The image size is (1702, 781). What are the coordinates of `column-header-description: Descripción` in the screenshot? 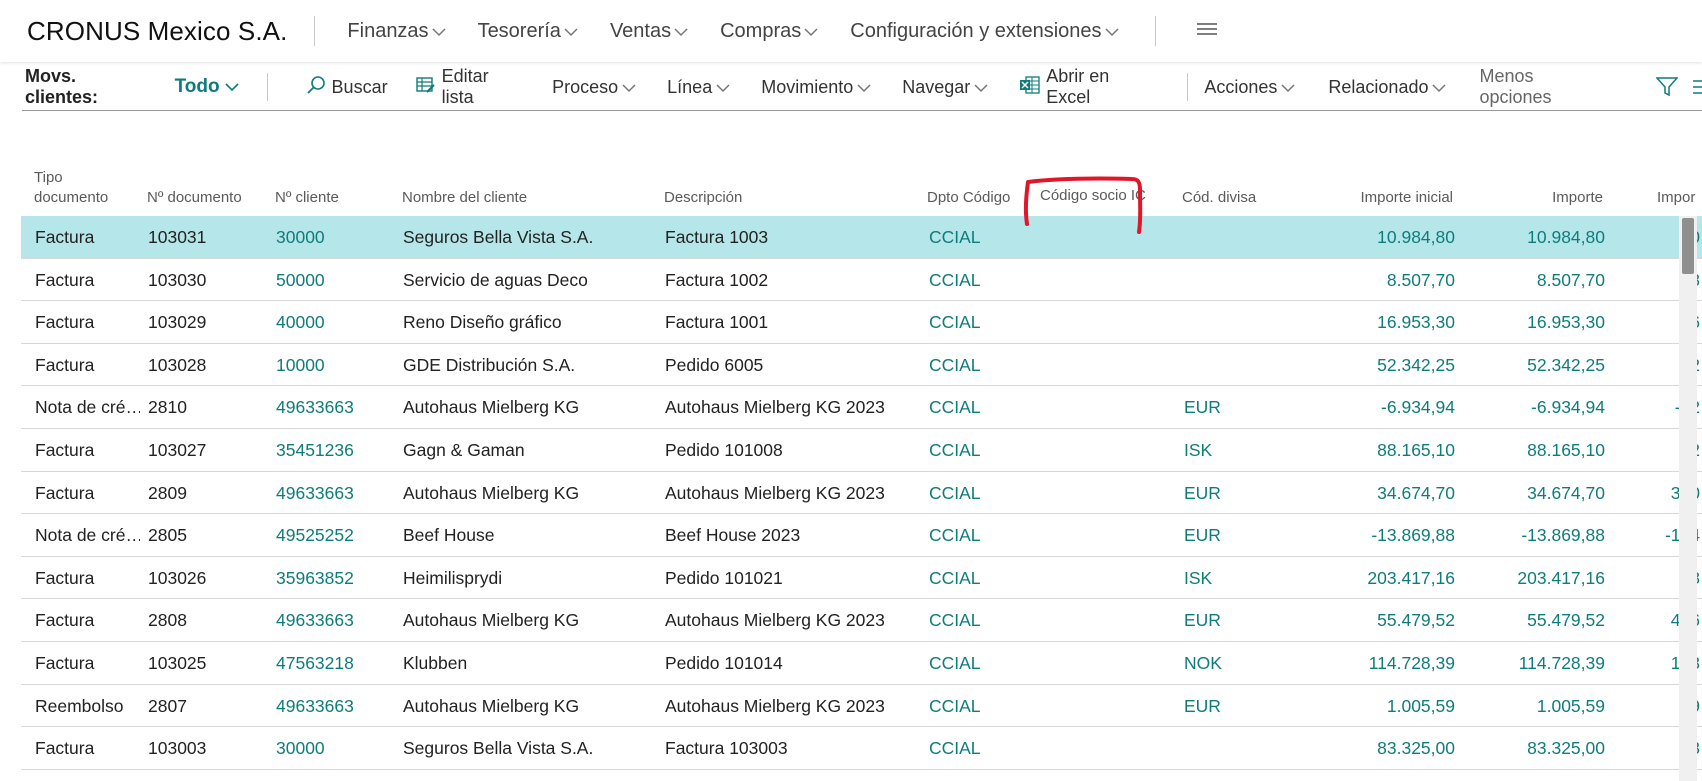 It's located at (703, 198).